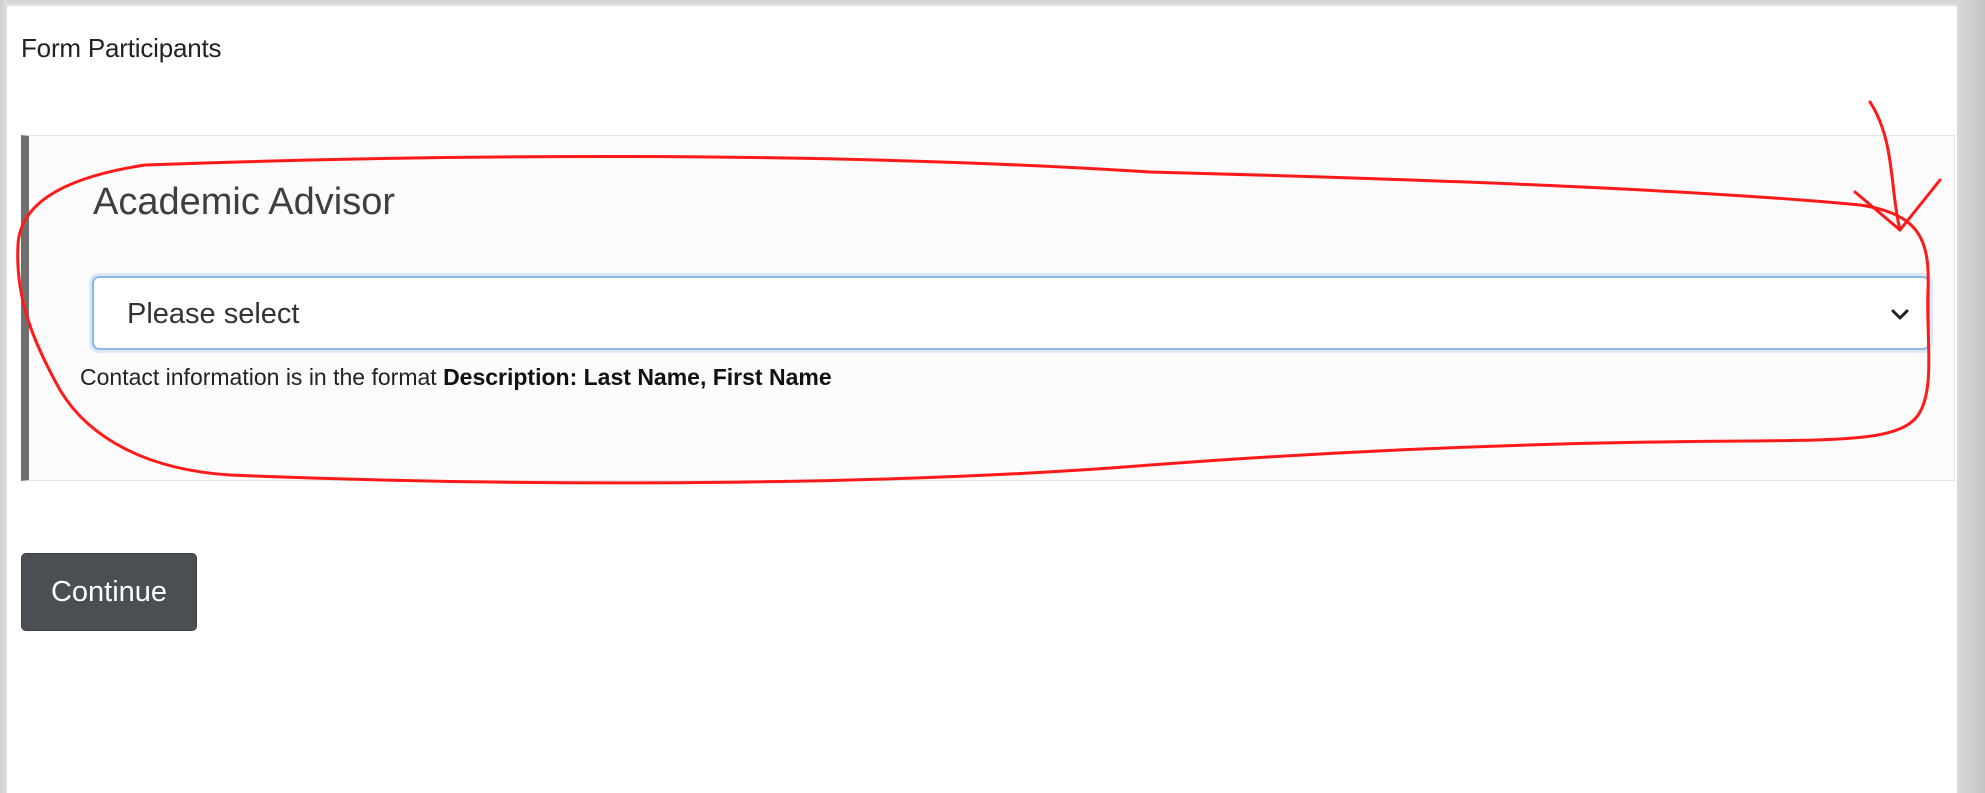  I want to click on chevron-down-icon, so click(1900, 314).